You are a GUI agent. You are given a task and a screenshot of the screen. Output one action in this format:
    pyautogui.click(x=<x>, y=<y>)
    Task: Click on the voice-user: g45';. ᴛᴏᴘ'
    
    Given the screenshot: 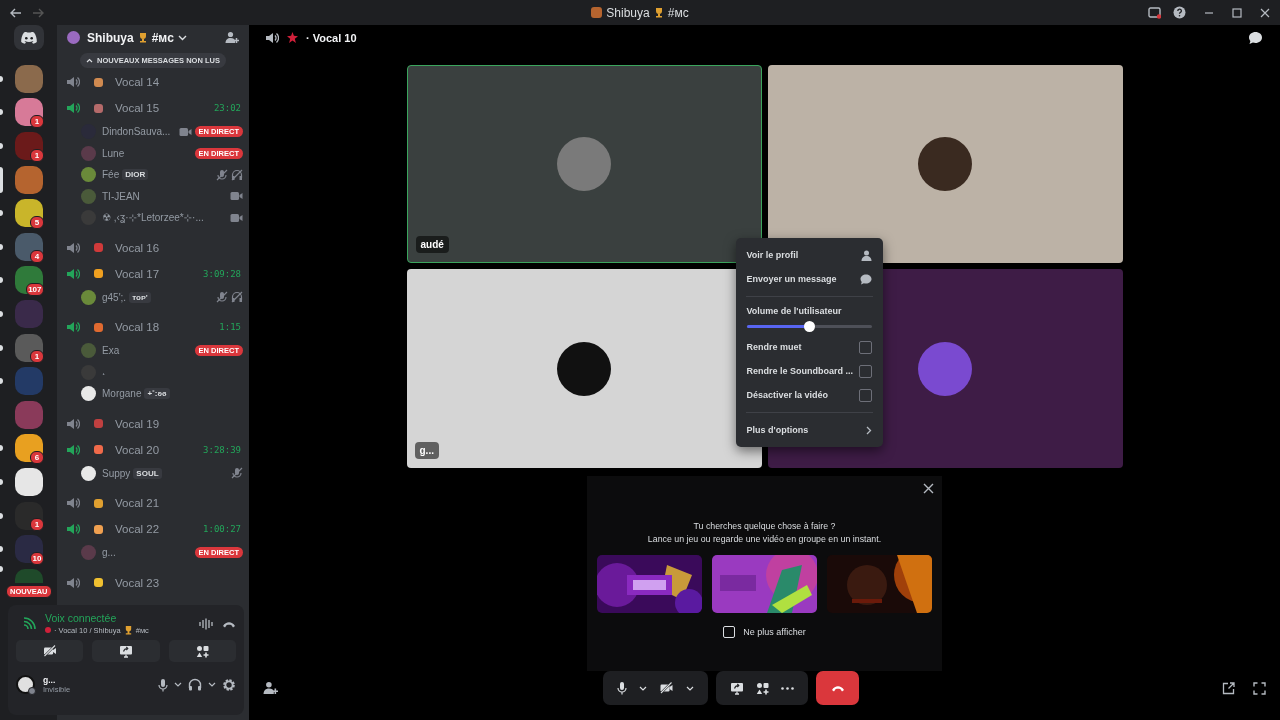 What is the action you would take?
    pyautogui.click(x=153, y=297)
    